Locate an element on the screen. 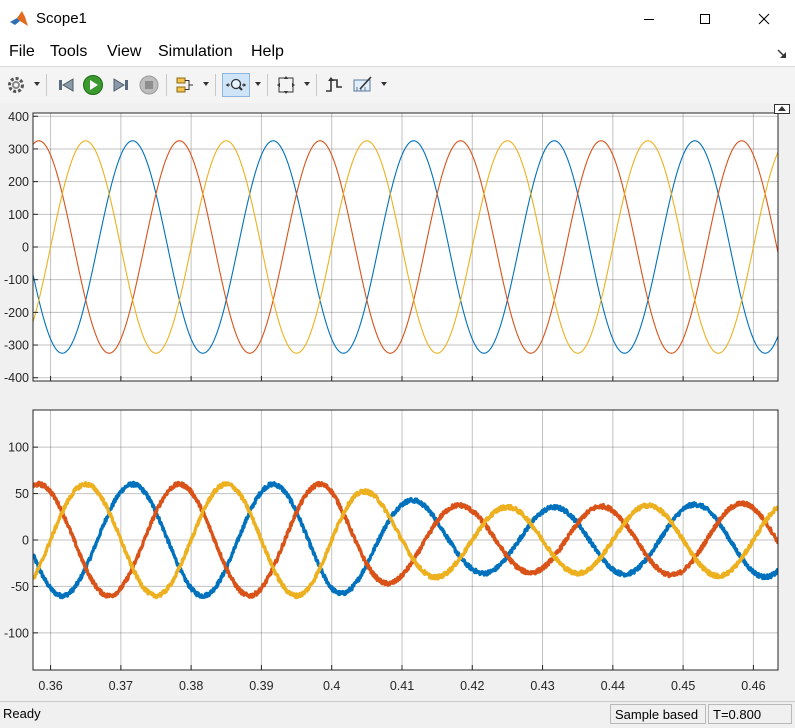 Image resolution: width=795 pixels, height=728 pixels. menu-simulation: Simulation is located at coordinates (195, 52).